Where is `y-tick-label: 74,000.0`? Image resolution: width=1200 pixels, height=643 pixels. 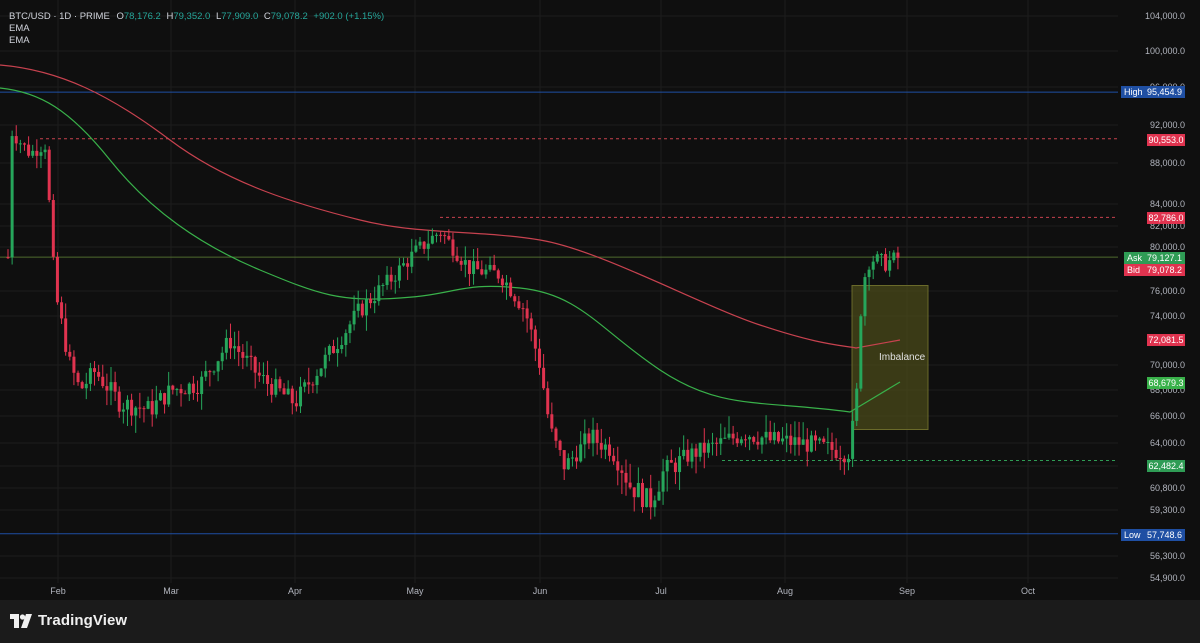 y-tick-label: 74,000.0 is located at coordinates (1167, 316).